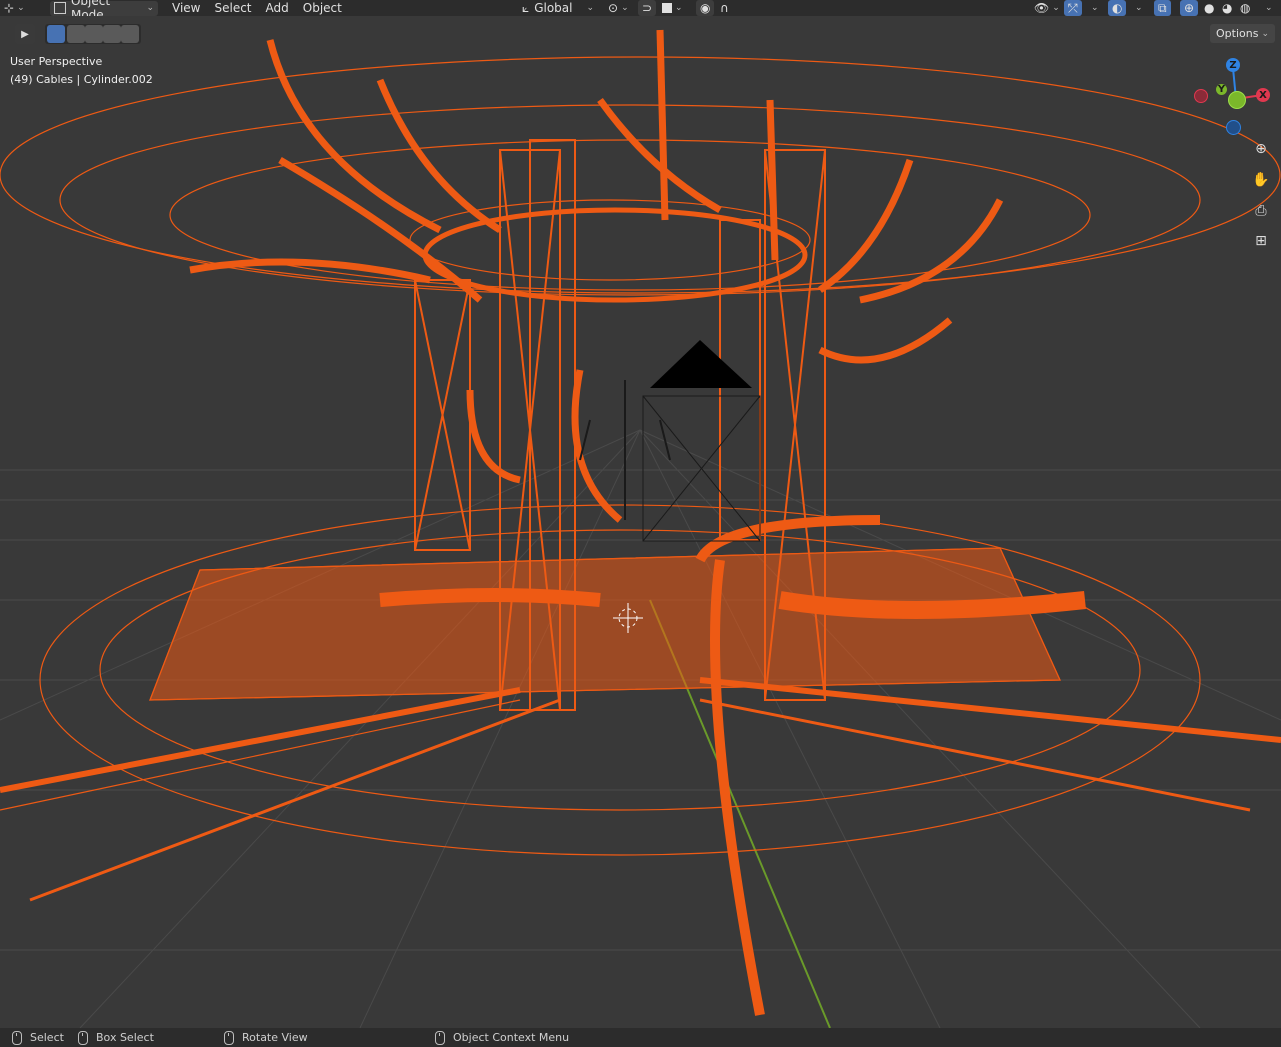  Describe the element at coordinates (526, 7) in the screenshot. I see `orientation-icon: ⟀` at that location.